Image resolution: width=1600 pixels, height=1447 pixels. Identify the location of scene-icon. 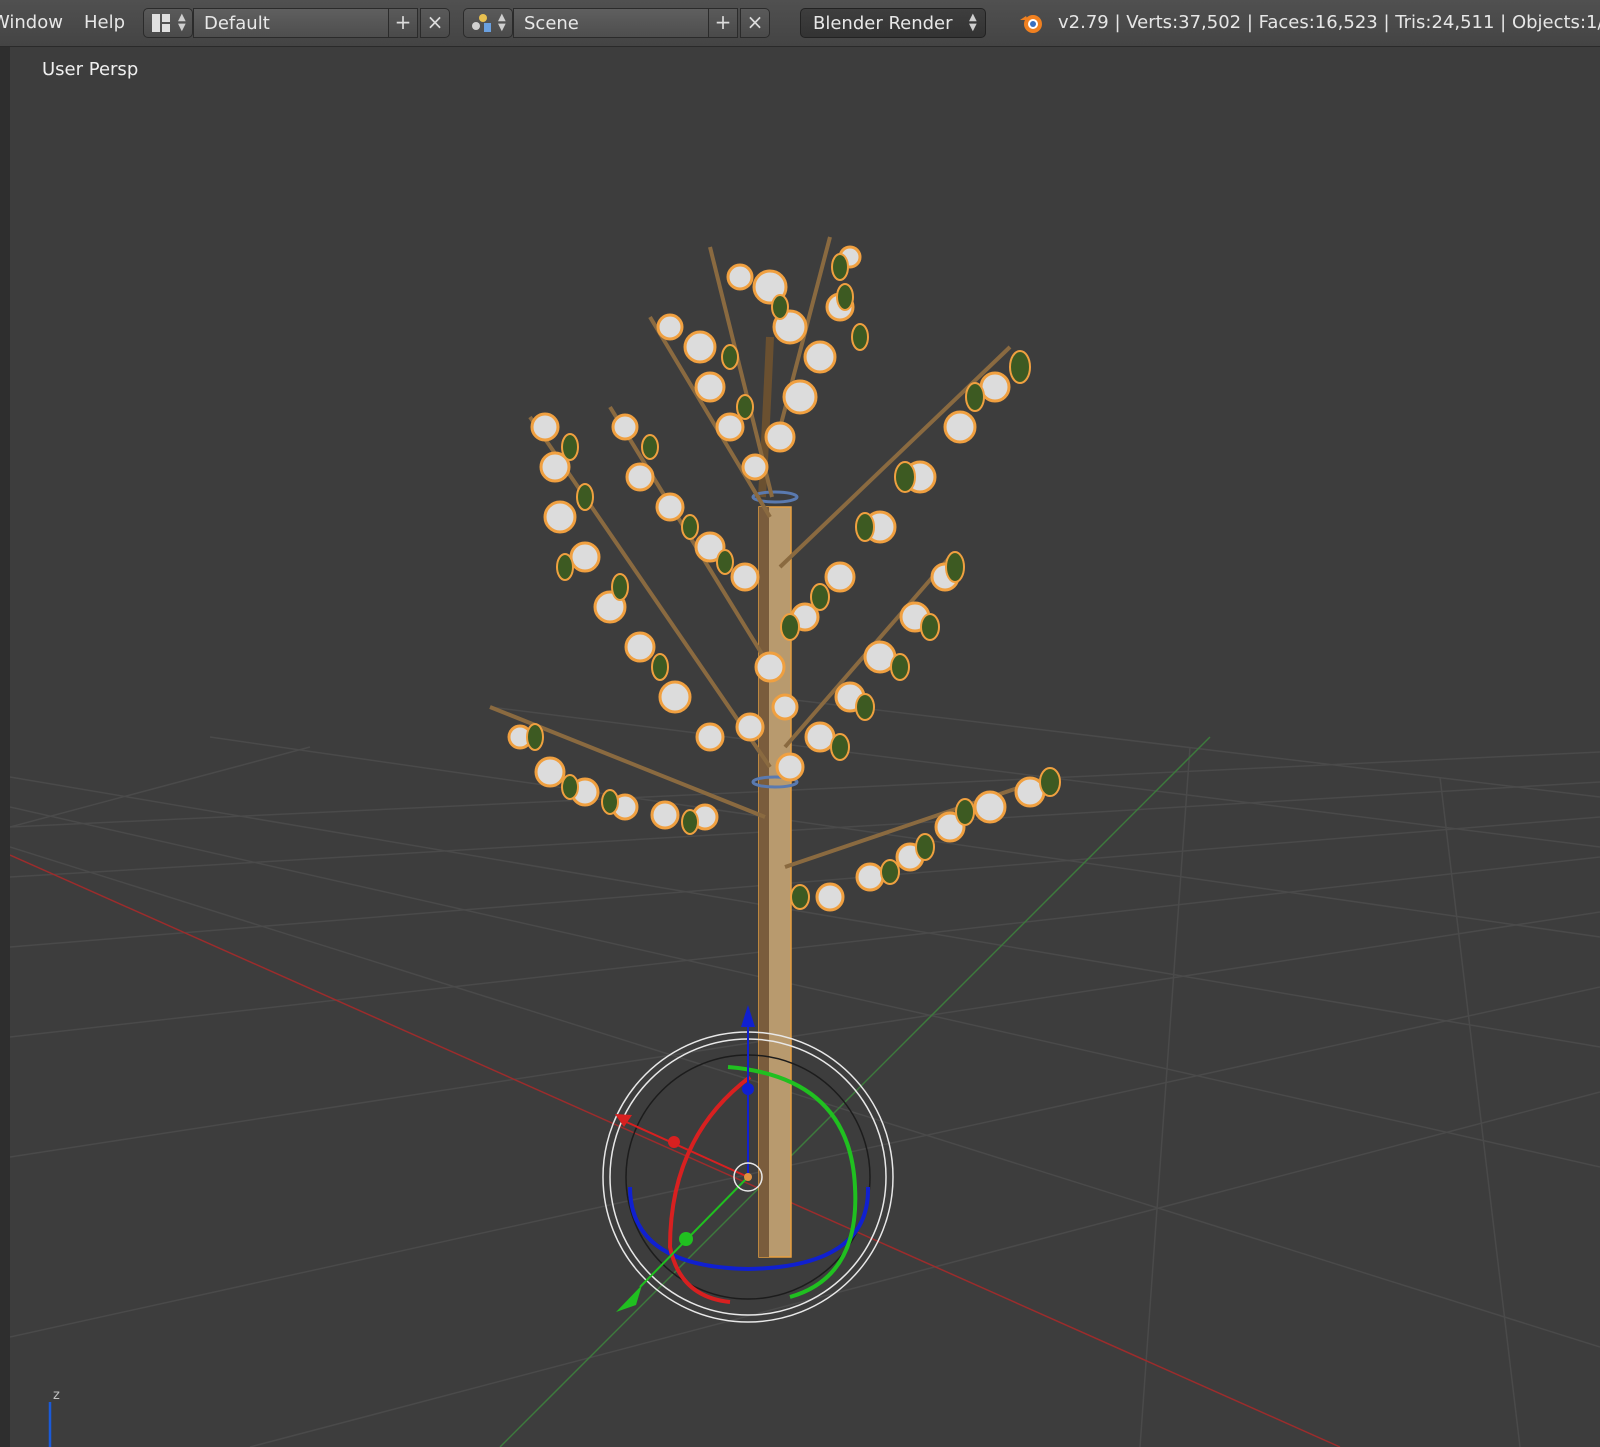
(482, 24).